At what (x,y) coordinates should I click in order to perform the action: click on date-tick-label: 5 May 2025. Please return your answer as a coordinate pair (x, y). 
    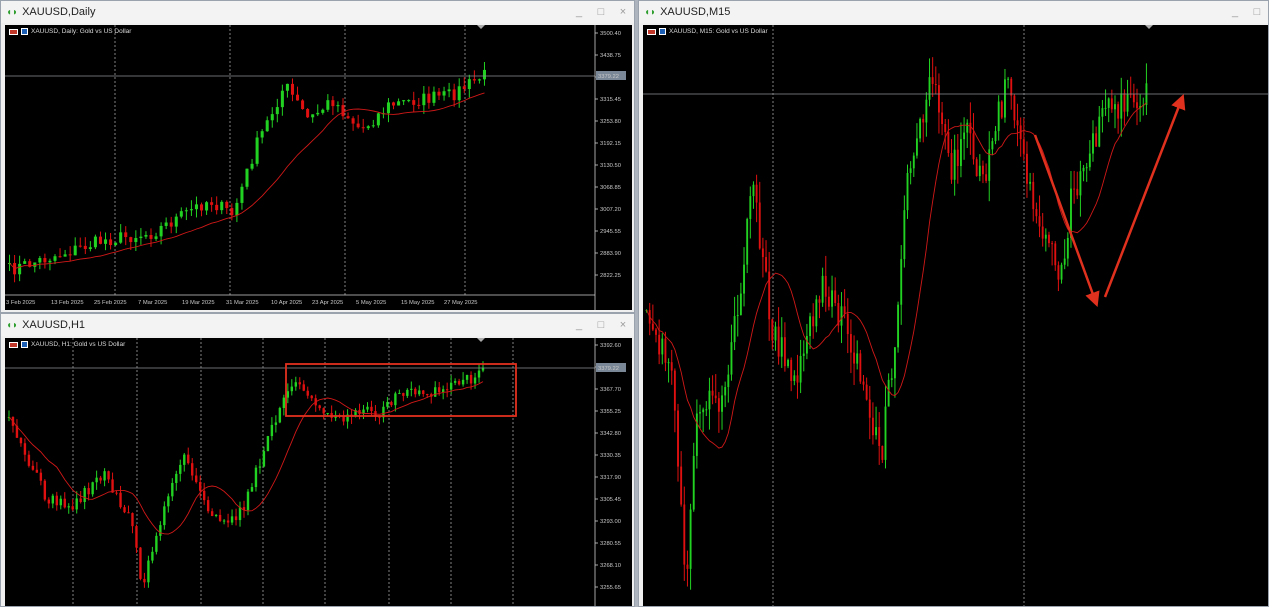
    Looking at the image, I should click on (371, 303).